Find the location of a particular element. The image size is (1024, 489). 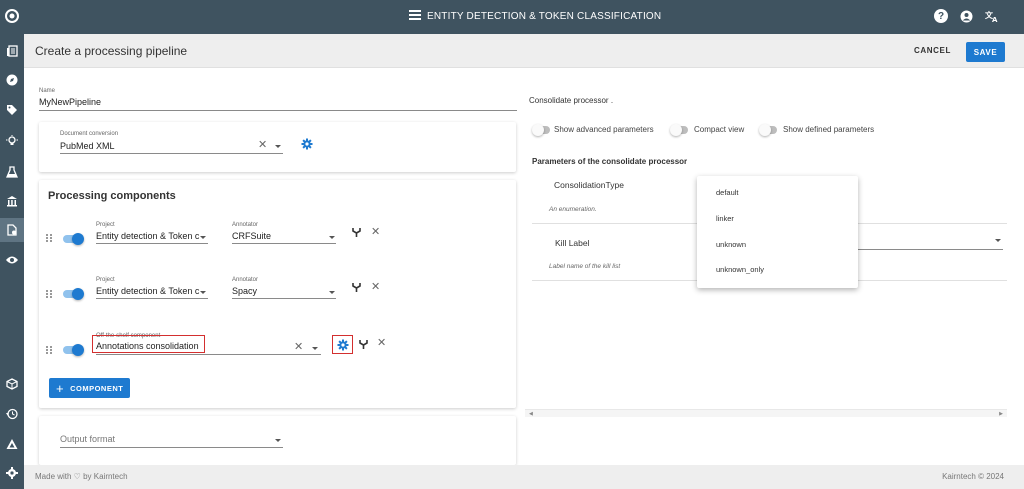

document-conversion-underline is located at coordinates (171, 153).